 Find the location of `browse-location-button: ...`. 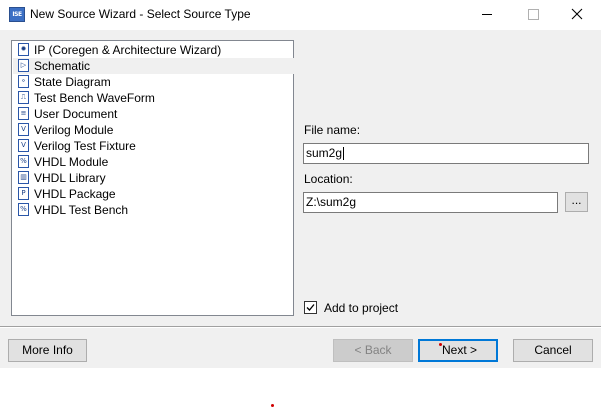

browse-location-button: ... is located at coordinates (576, 202).